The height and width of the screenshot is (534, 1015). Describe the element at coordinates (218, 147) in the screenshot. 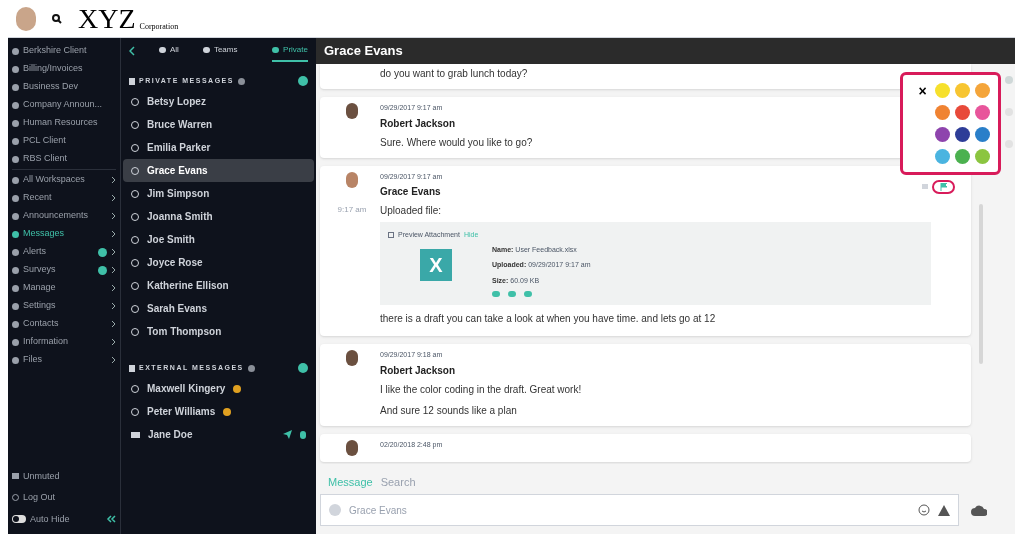

I see `contact-item: Emilia Parker` at that location.